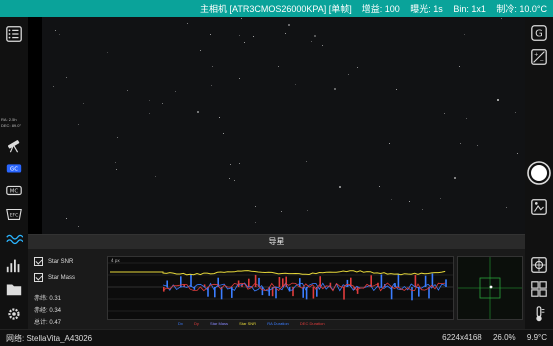 The image size is (553, 346). I want to click on telescope-icon, so click(13, 146).